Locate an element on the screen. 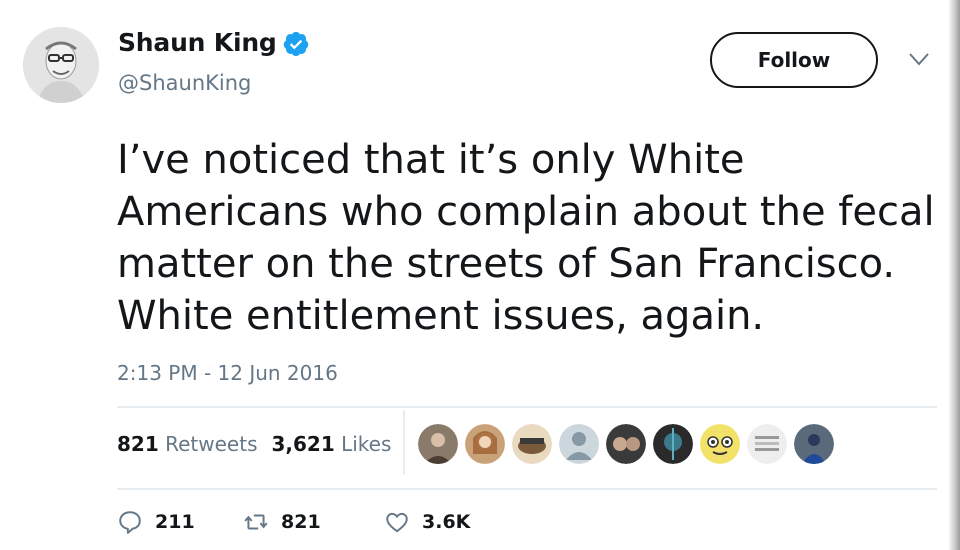 The height and width of the screenshot is (550, 960). reply-button: 211 is located at coordinates (156, 522).